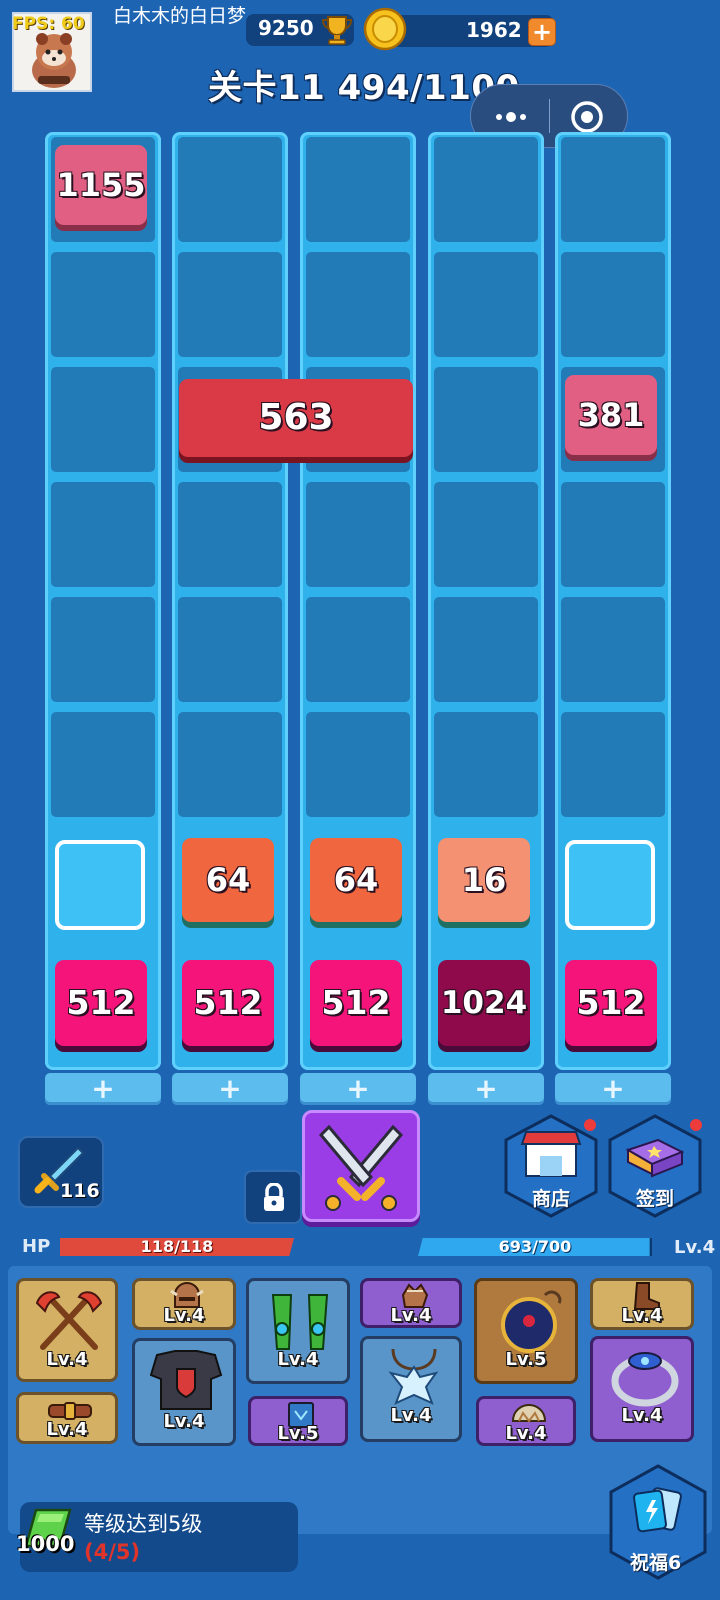 This screenshot has height=1600, width=720. Describe the element at coordinates (411, 1303) in the screenshot. I see `equip-glove: Lv.4` at that location.